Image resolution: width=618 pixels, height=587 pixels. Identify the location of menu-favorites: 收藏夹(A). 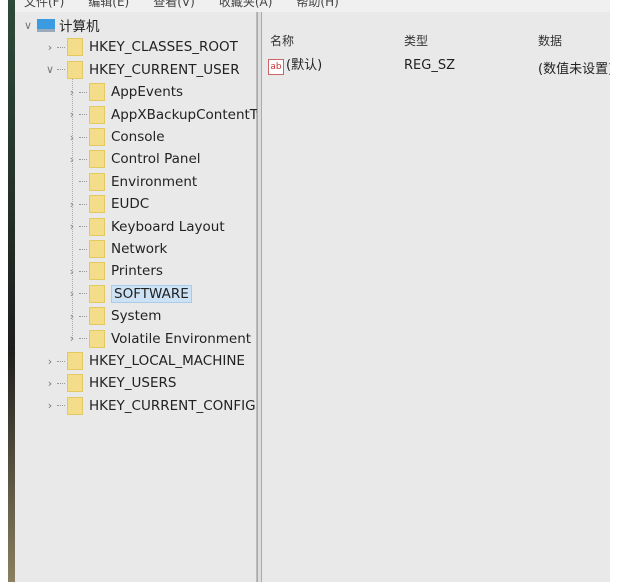
(246, 4).